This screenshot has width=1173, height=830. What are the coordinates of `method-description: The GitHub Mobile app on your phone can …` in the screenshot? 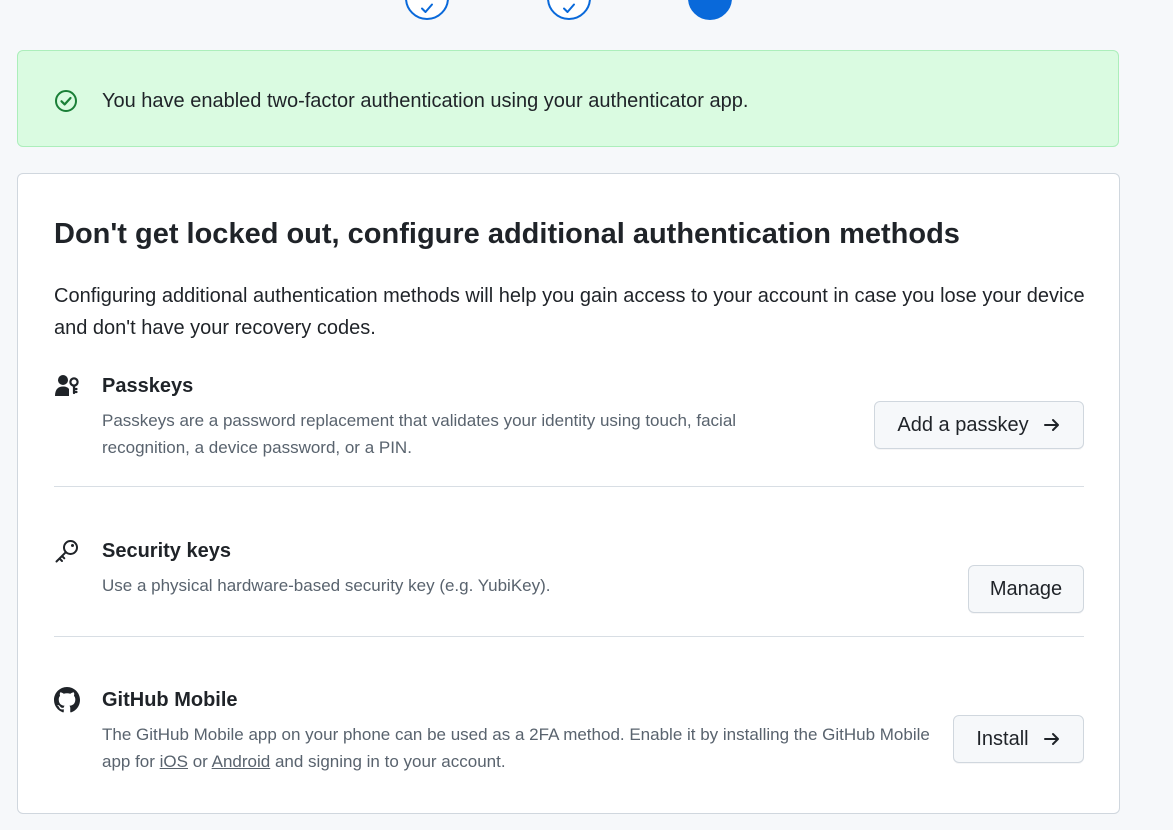 It's located at (516, 748).